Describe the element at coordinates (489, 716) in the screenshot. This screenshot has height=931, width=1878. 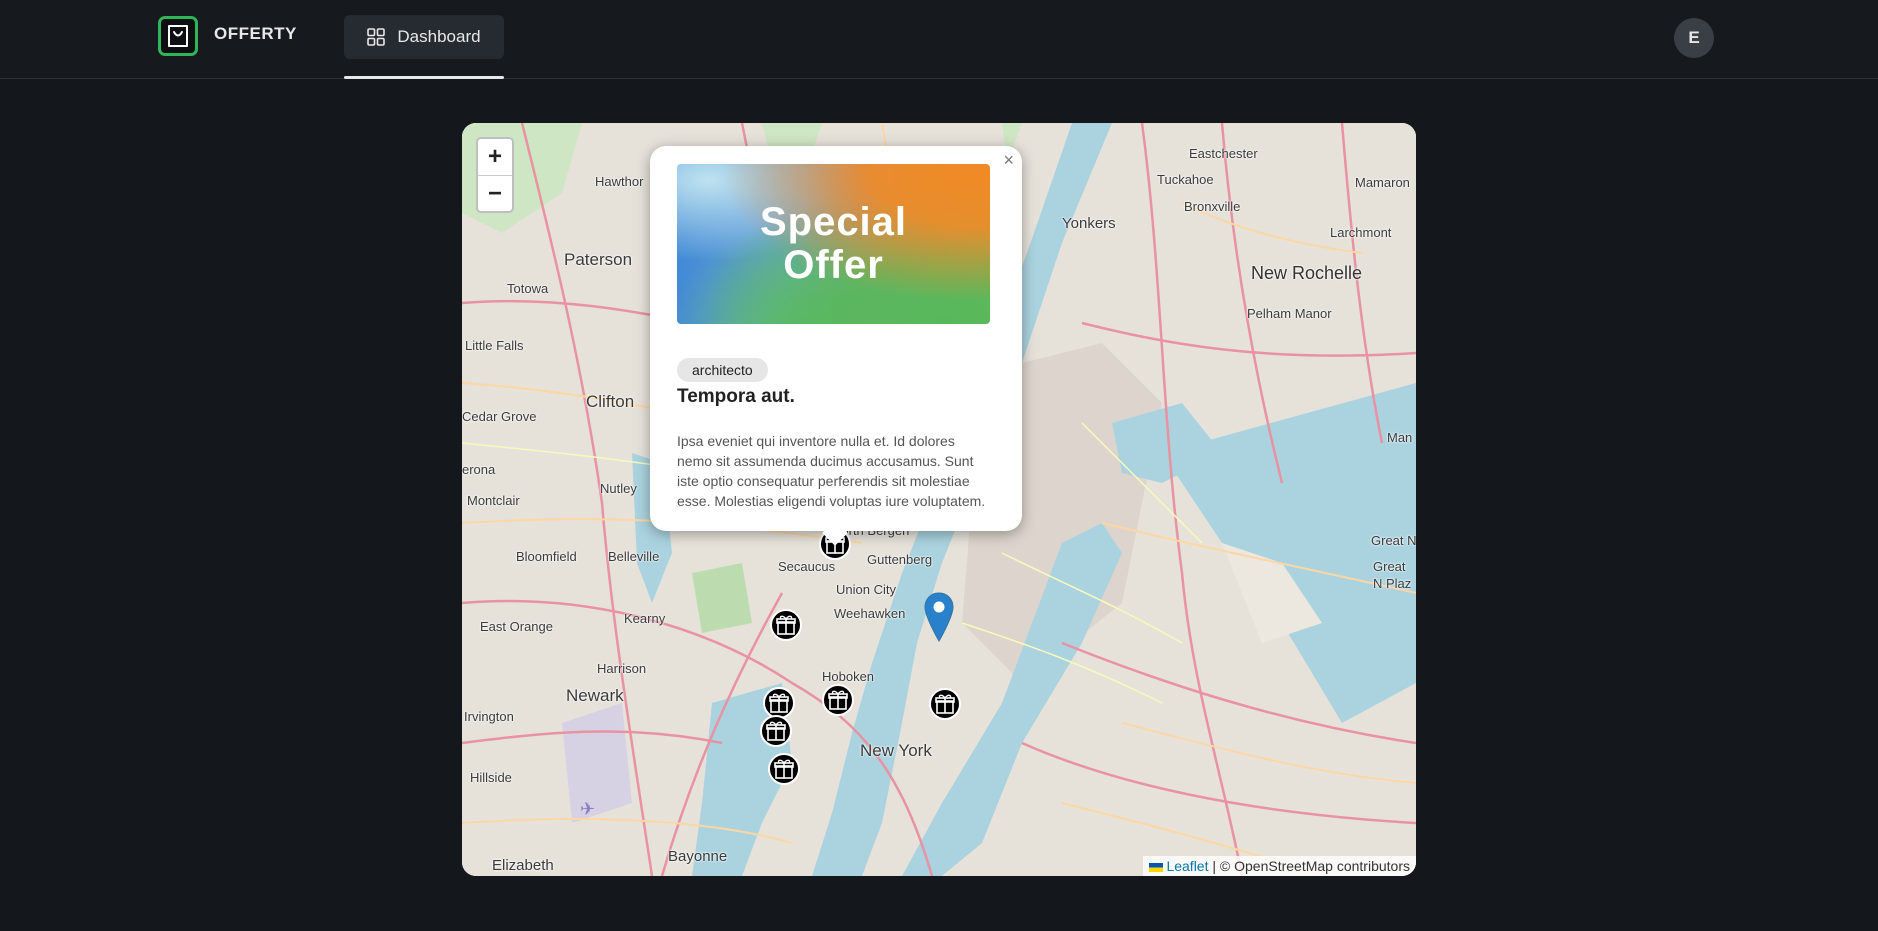
I see `place-label: Irvington` at that location.